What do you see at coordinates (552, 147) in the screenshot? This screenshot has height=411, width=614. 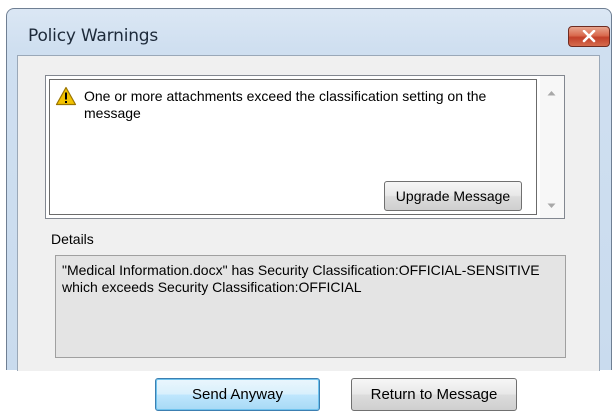 I see `vertical-scrollbar` at bounding box center [552, 147].